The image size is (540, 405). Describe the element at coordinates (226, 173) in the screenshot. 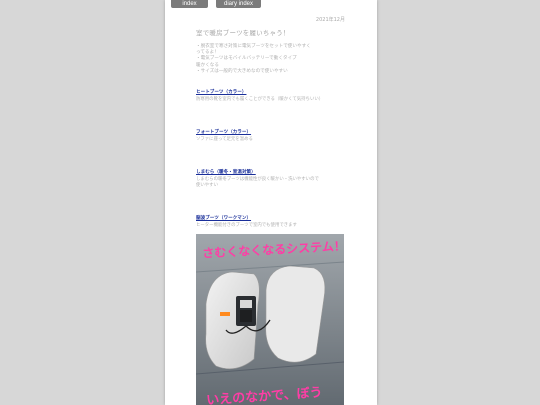

I see `item-link: しまむら（暖冬・室温対策）` at that location.